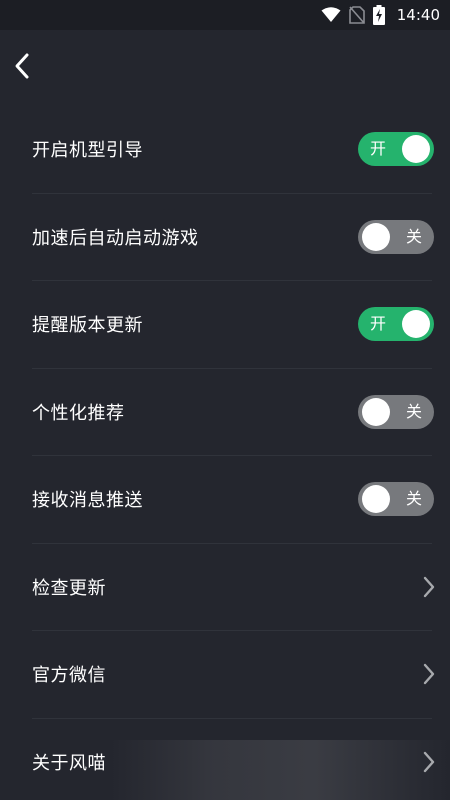 The image size is (450, 800). What do you see at coordinates (378, 15) in the screenshot?
I see `battery-charging-icon` at bounding box center [378, 15].